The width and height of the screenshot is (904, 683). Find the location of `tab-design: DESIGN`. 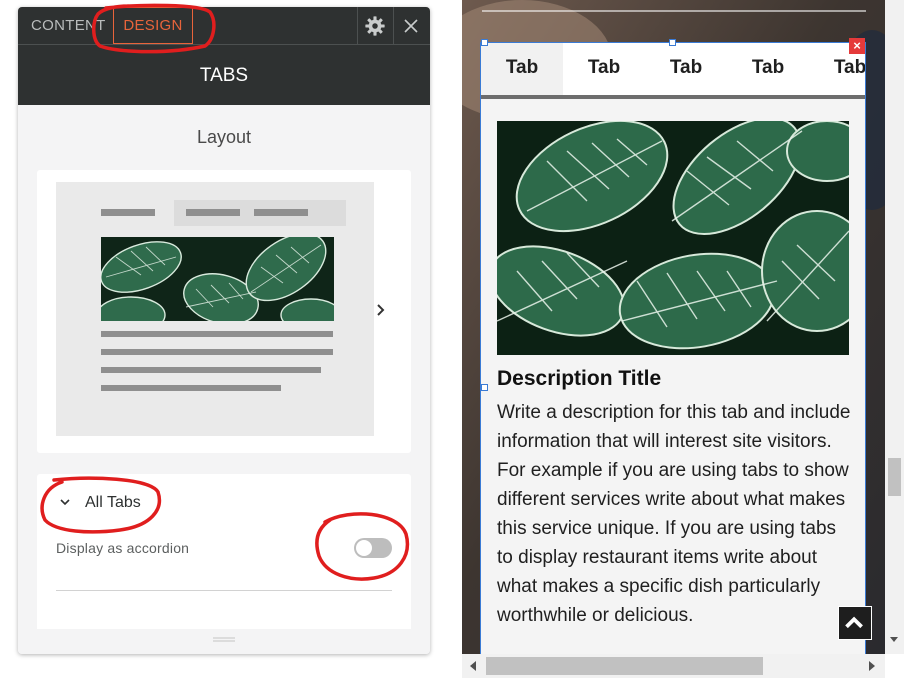

tab-design: DESIGN is located at coordinates (153, 25).